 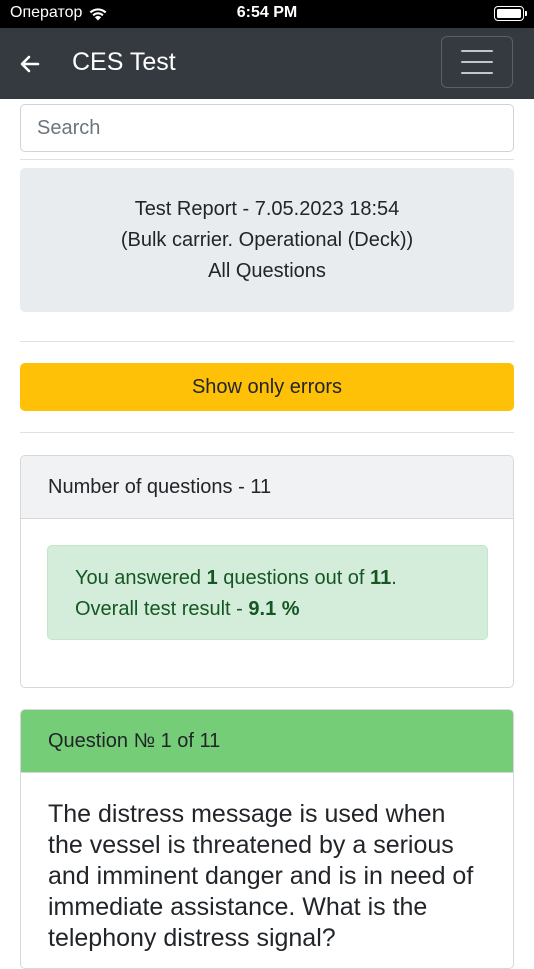 What do you see at coordinates (510, 13) in the screenshot?
I see `battery-icon` at bounding box center [510, 13].